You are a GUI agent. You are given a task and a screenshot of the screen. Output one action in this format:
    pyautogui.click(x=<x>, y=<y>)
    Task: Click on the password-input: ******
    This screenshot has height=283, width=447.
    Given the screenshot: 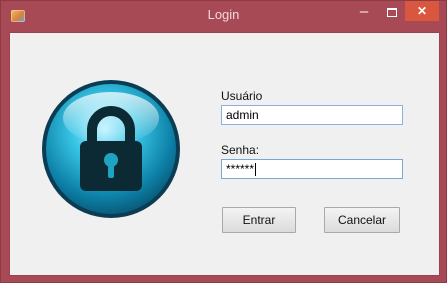 What is the action you would take?
    pyautogui.click(x=312, y=169)
    